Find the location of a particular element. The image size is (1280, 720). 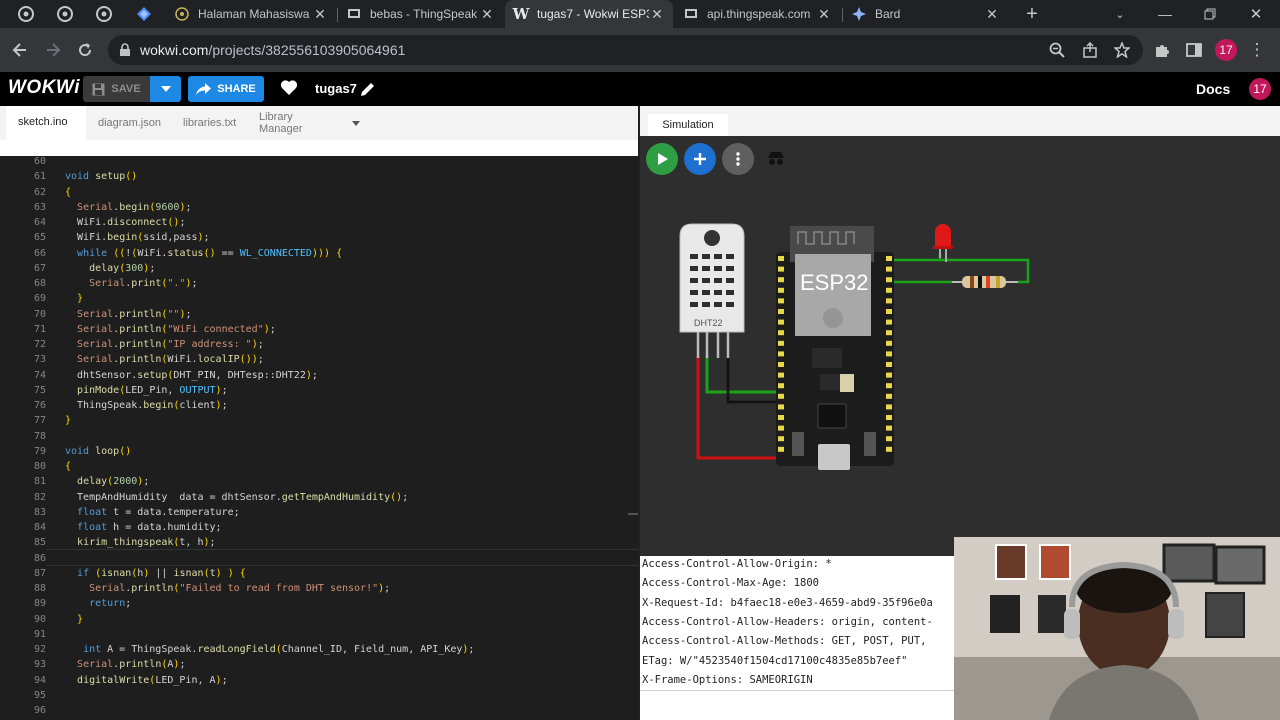

wokwi-profile-avatar: 17 is located at coordinates (1260, 89).